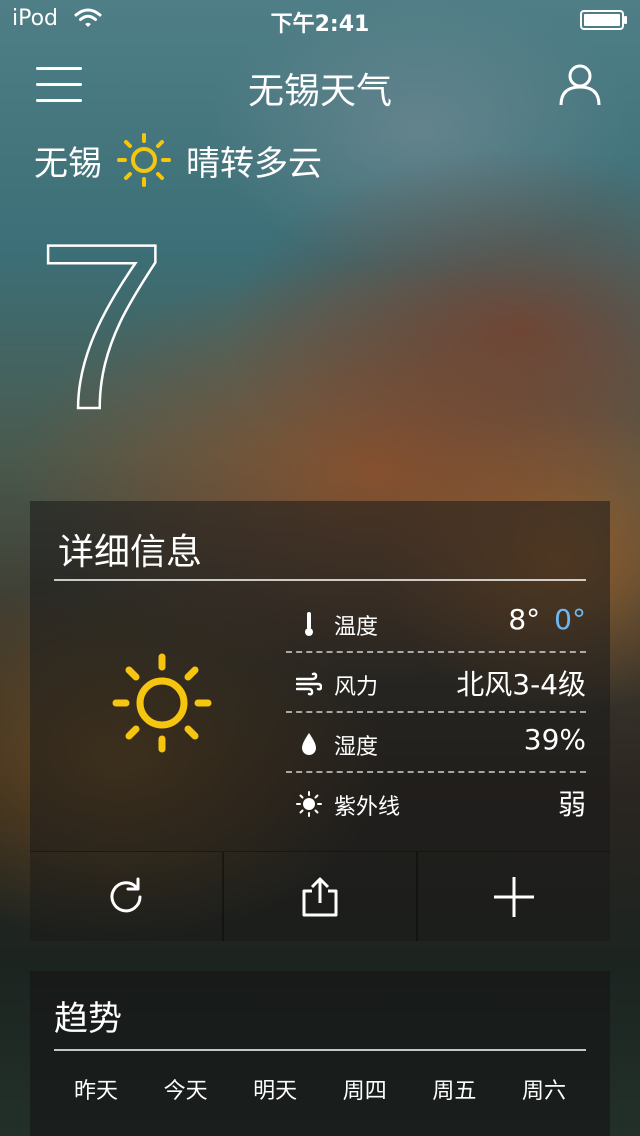 Image resolution: width=640 pixels, height=1136 pixels. I want to click on add-icon, so click(514, 896).